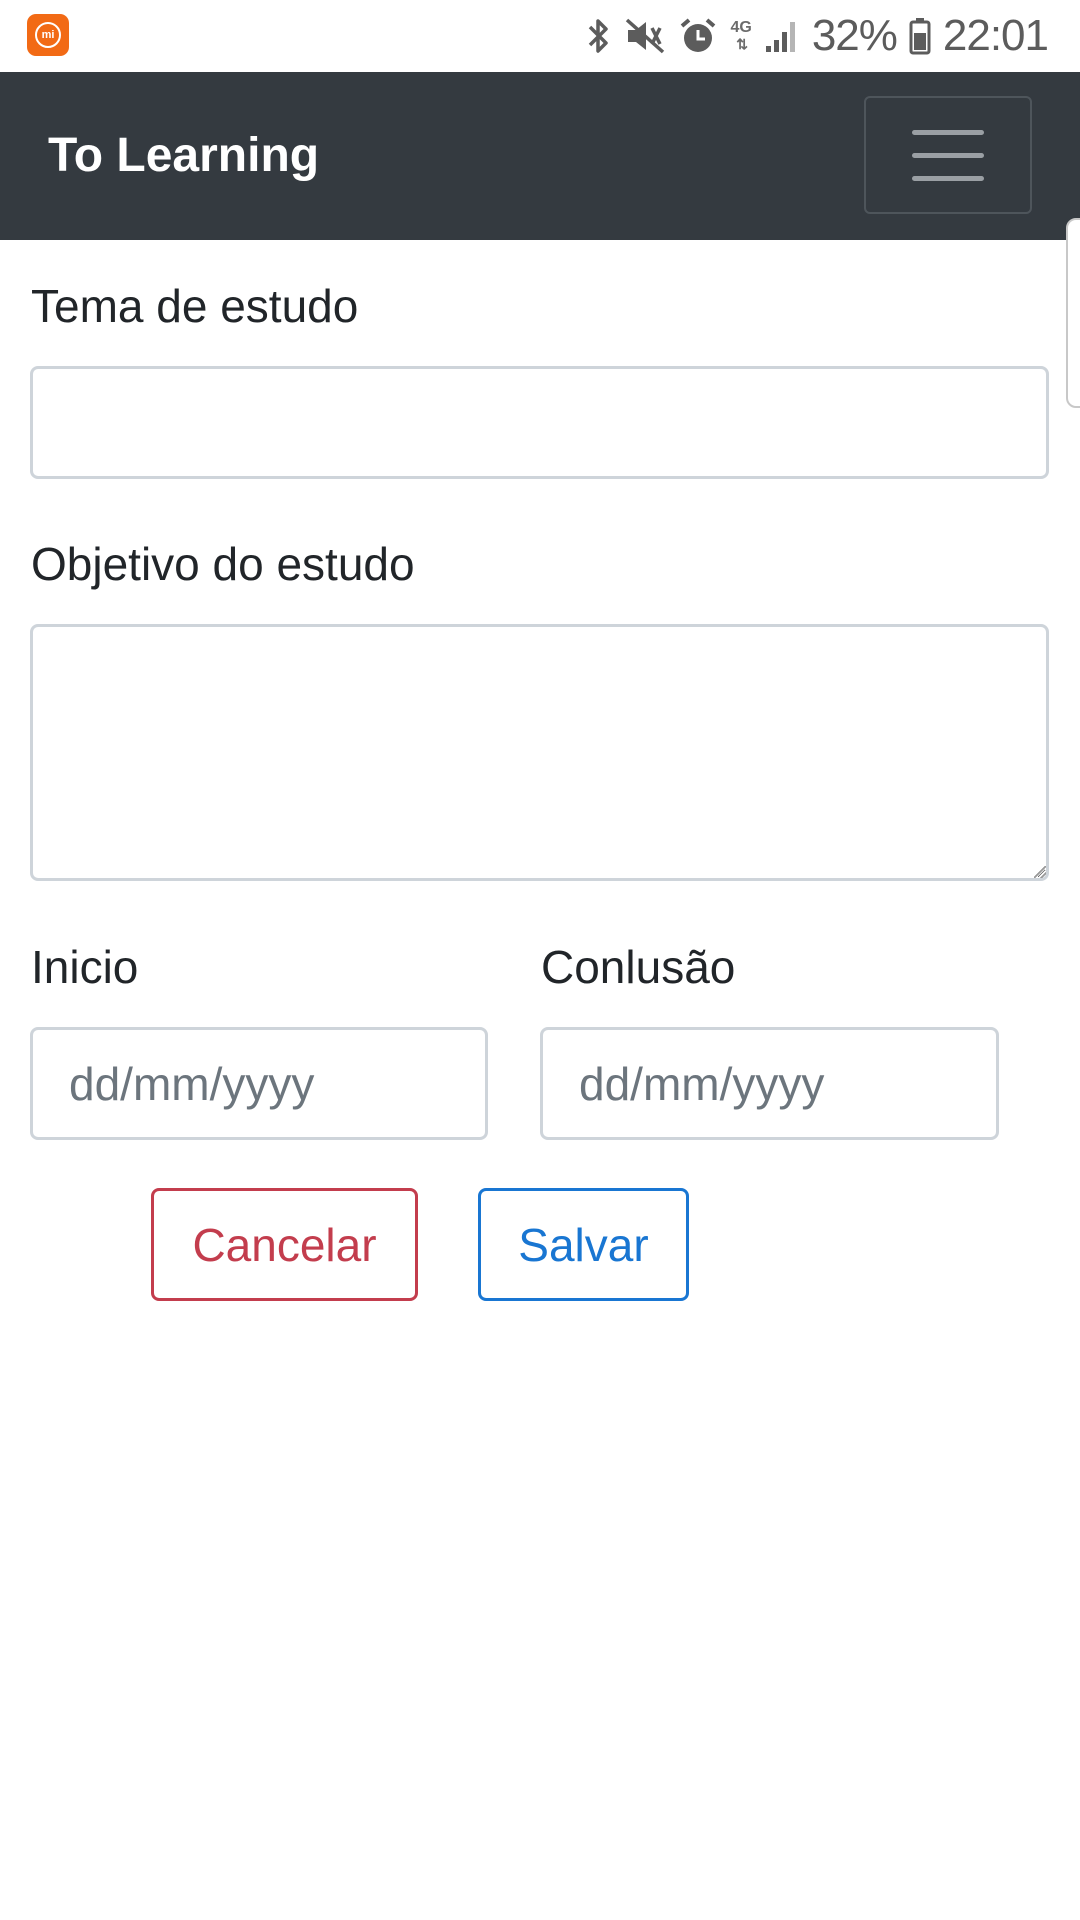 The width and height of the screenshot is (1080, 1920). Describe the element at coordinates (583, 1244) in the screenshot. I see `save-button: Salvar` at that location.